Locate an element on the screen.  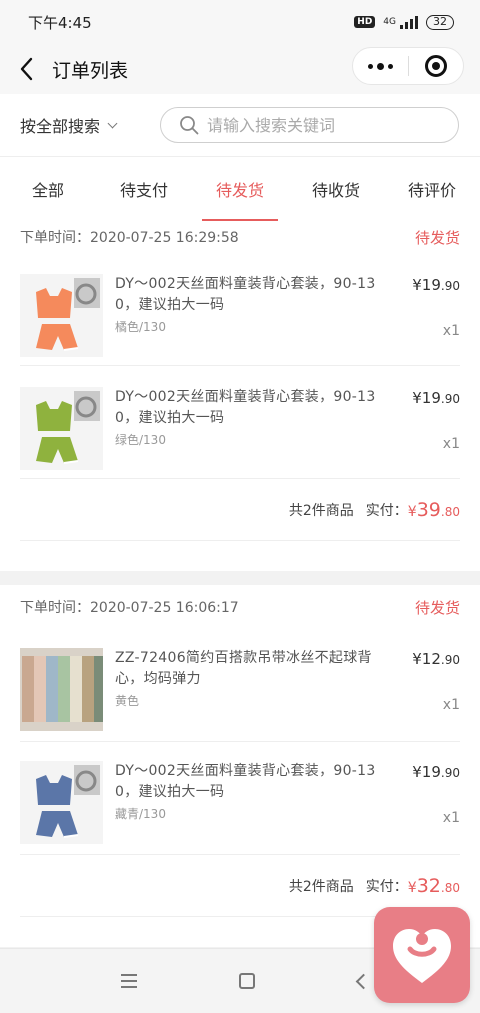
order-total: ¥32.80 is located at coordinates (434, 886).